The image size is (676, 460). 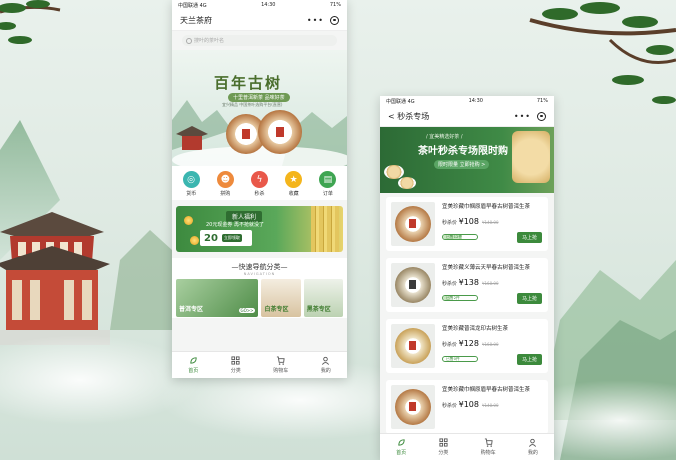 I want to click on flash-sale-banner: / 宜美精选好茶 / 茶叶秒杀专场限时购 限时限量 立即抢购 >, so click(x=467, y=160).